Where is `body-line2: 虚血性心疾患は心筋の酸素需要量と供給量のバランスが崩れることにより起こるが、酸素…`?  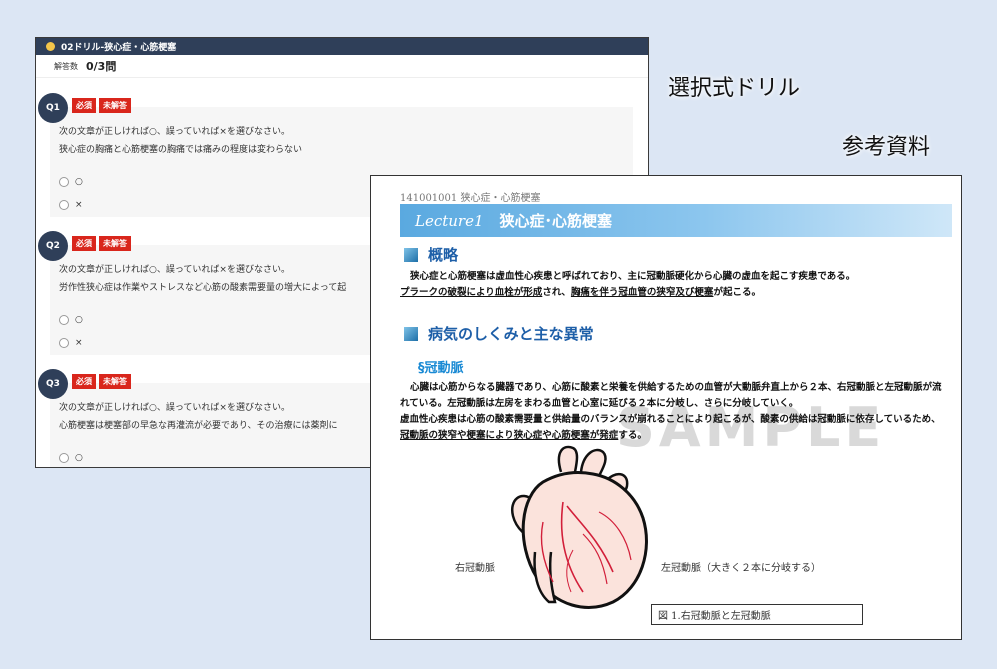
body-line2: 虚血性心疾患は心筋の酸素需要量と供給量のバランスが崩れることにより起こるが、酸素… is located at coordinates (674, 428).